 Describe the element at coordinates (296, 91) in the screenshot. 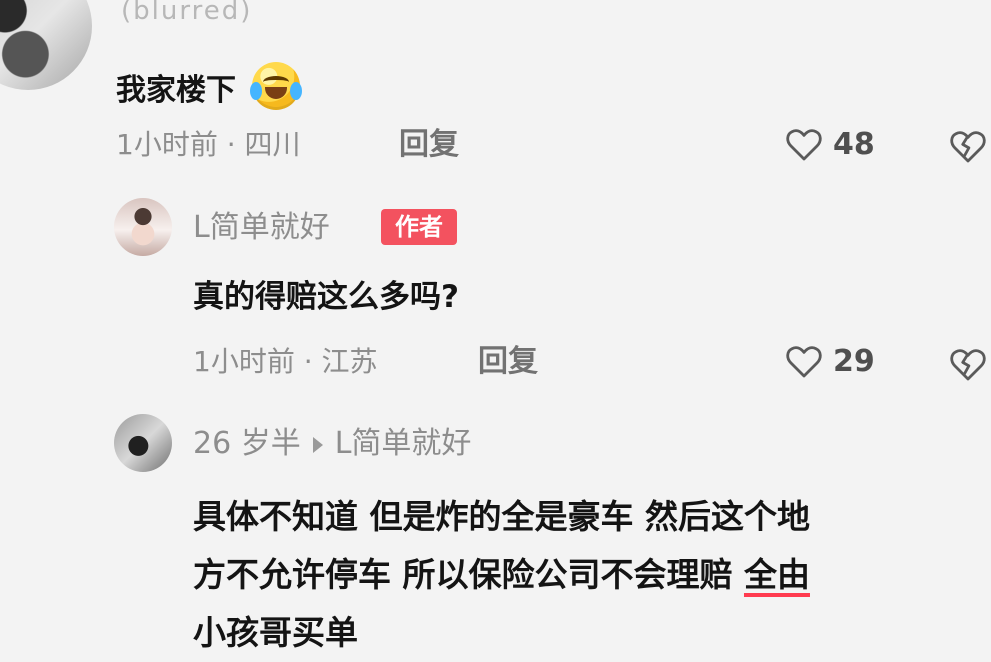

I see `tear-right-icon` at that location.